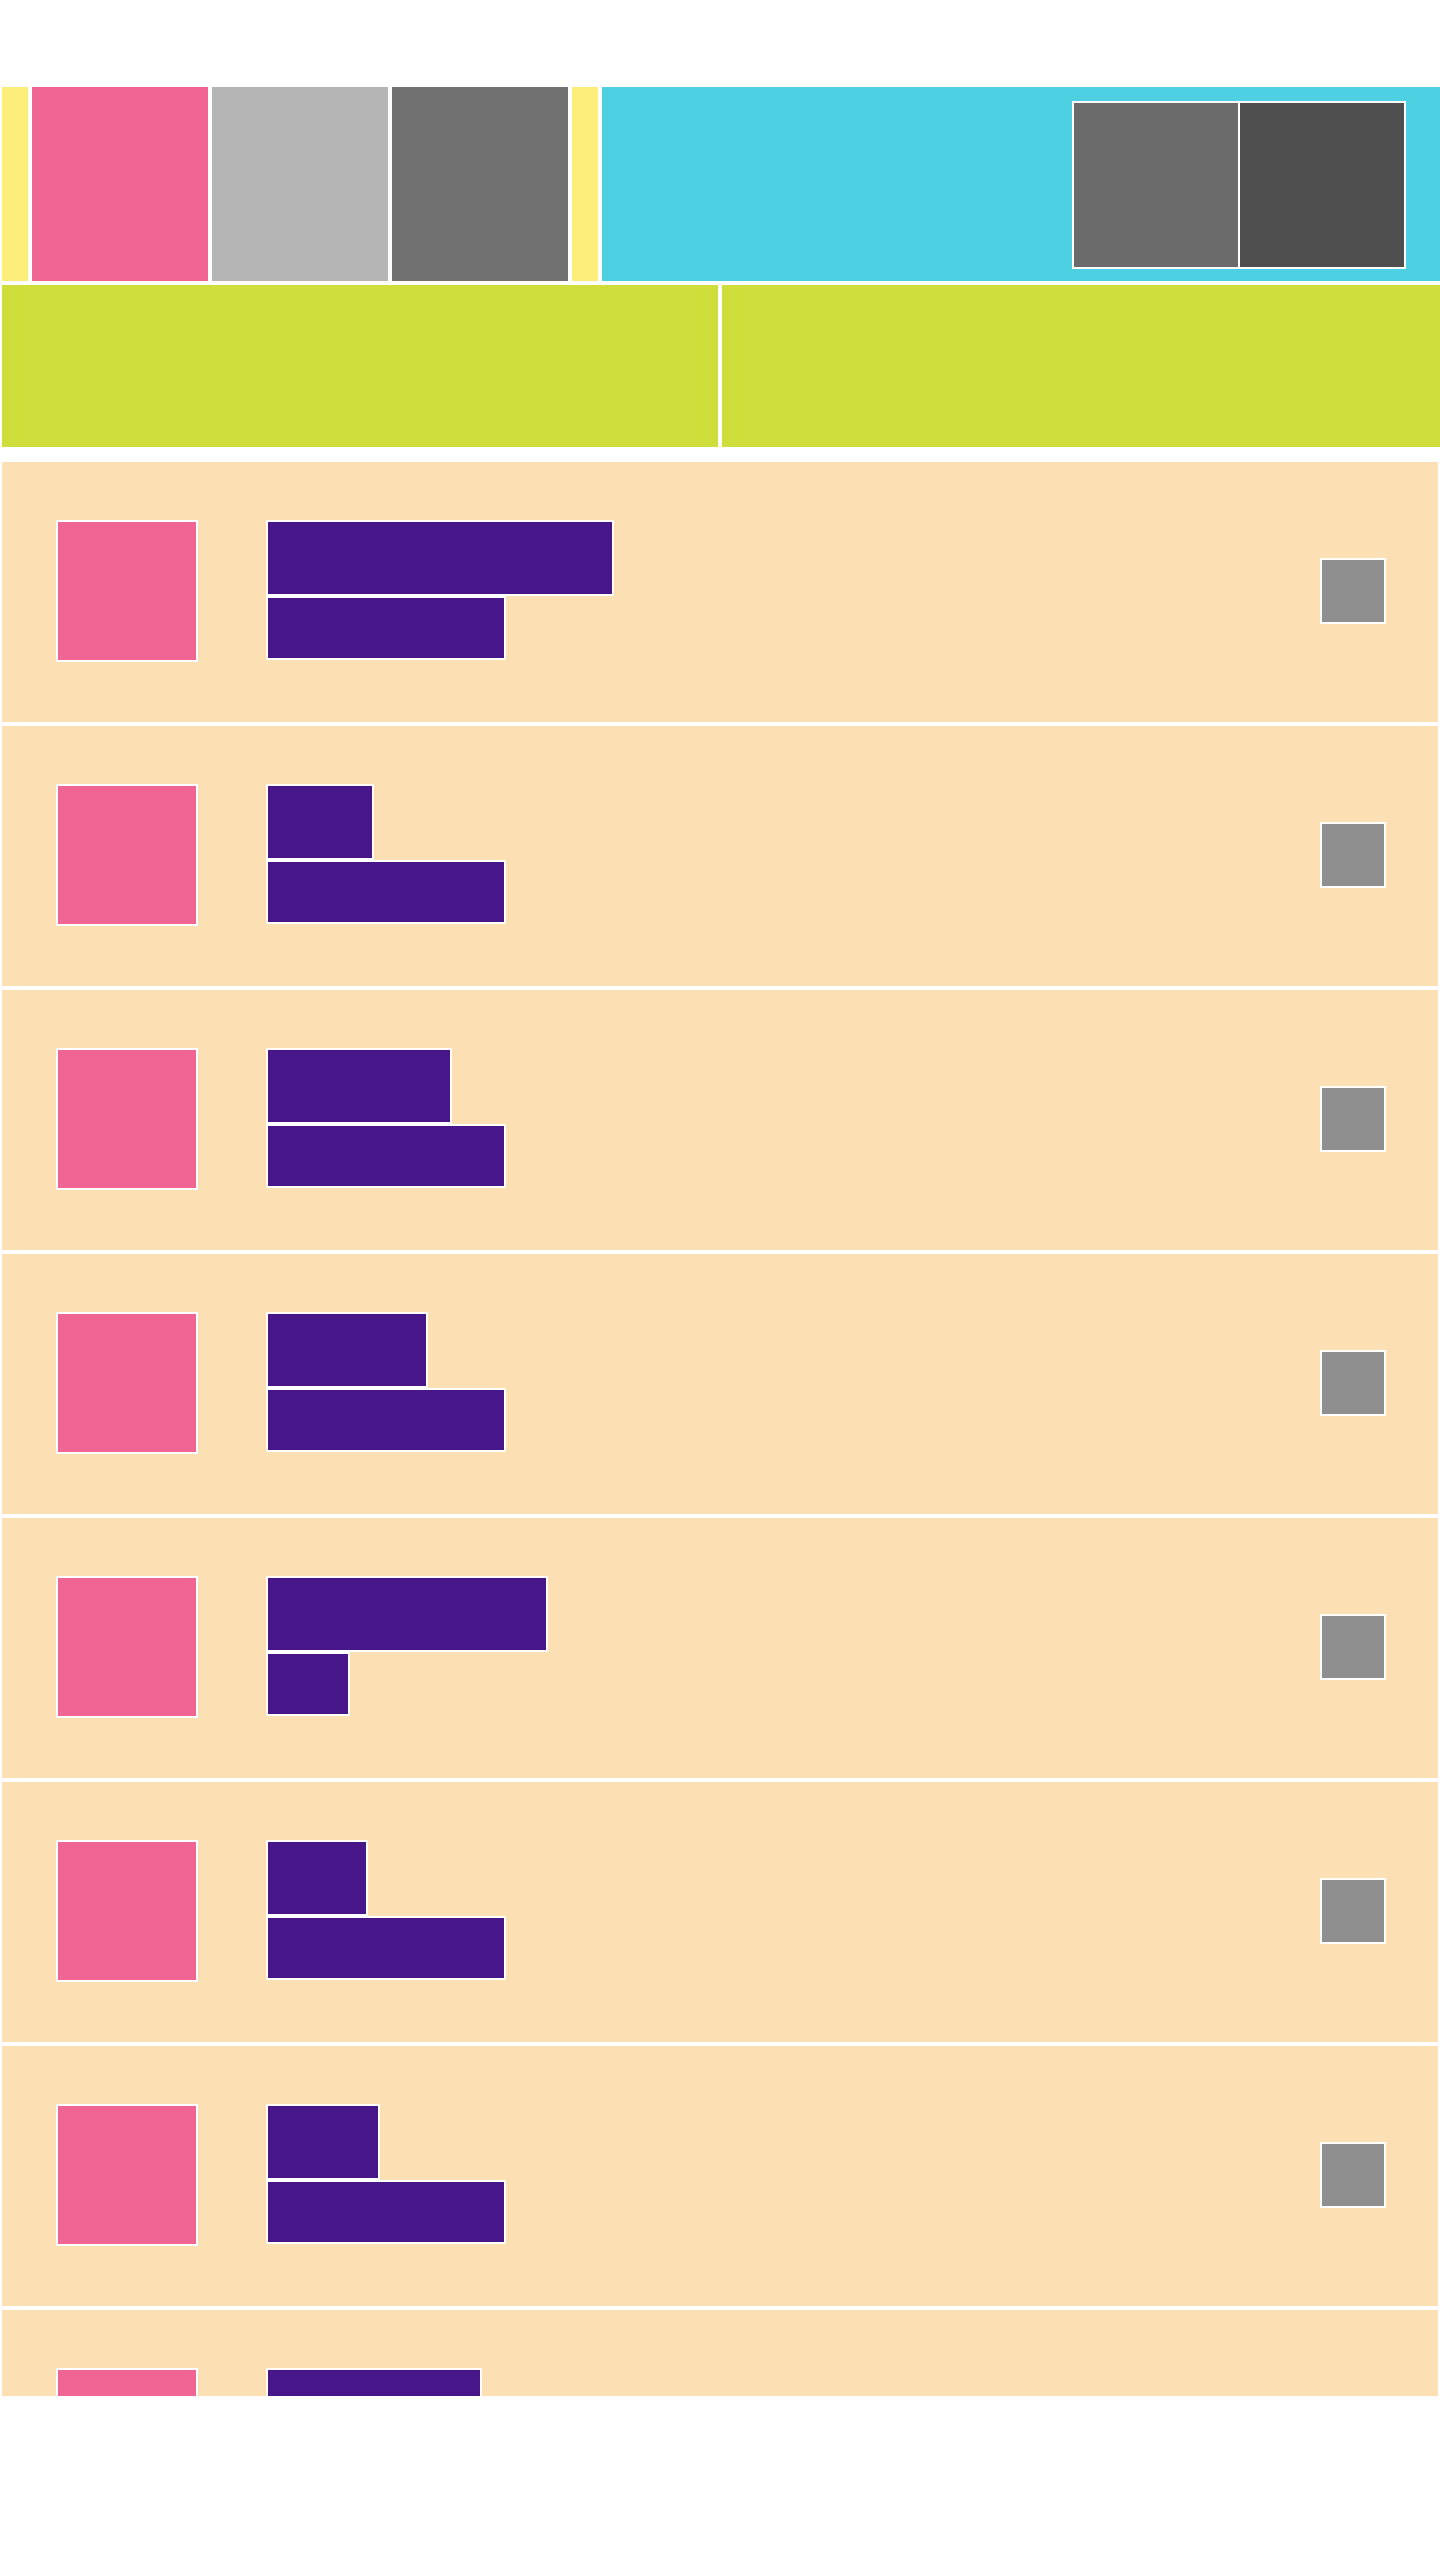 This screenshot has width=1440, height=2560. I want to click on tab-divider-marker, so click(585, 184).